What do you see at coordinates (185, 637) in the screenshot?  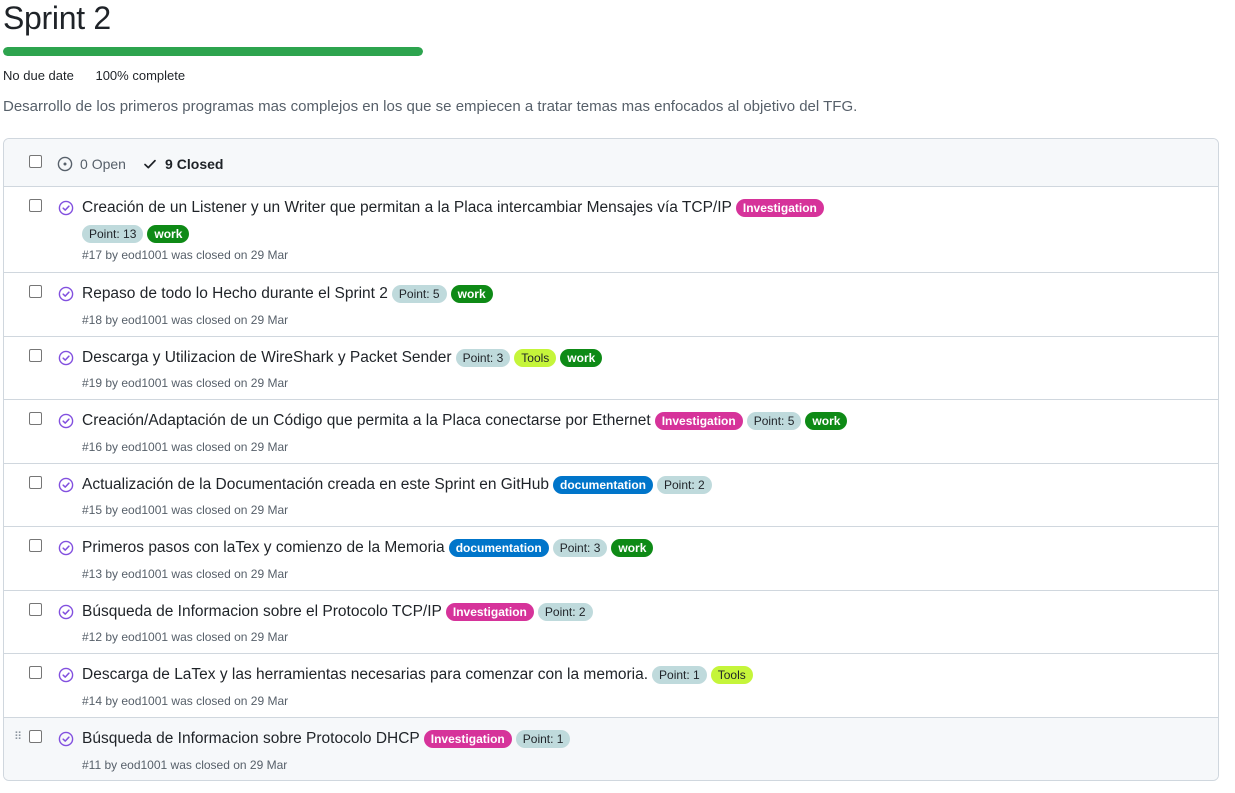 I see `issue-meta: #12 by eod1001 was closed on 29 Mar` at bounding box center [185, 637].